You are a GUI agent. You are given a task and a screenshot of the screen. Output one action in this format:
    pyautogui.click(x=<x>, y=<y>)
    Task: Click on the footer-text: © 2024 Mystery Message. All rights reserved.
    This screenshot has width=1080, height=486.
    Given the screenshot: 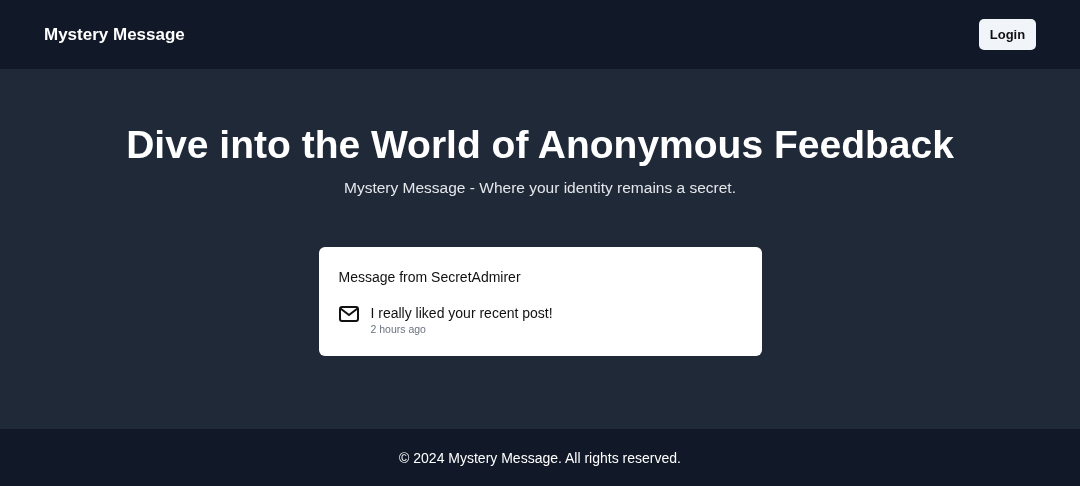 What is the action you would take?
    pyautogui.click(x=540, y=457)
    